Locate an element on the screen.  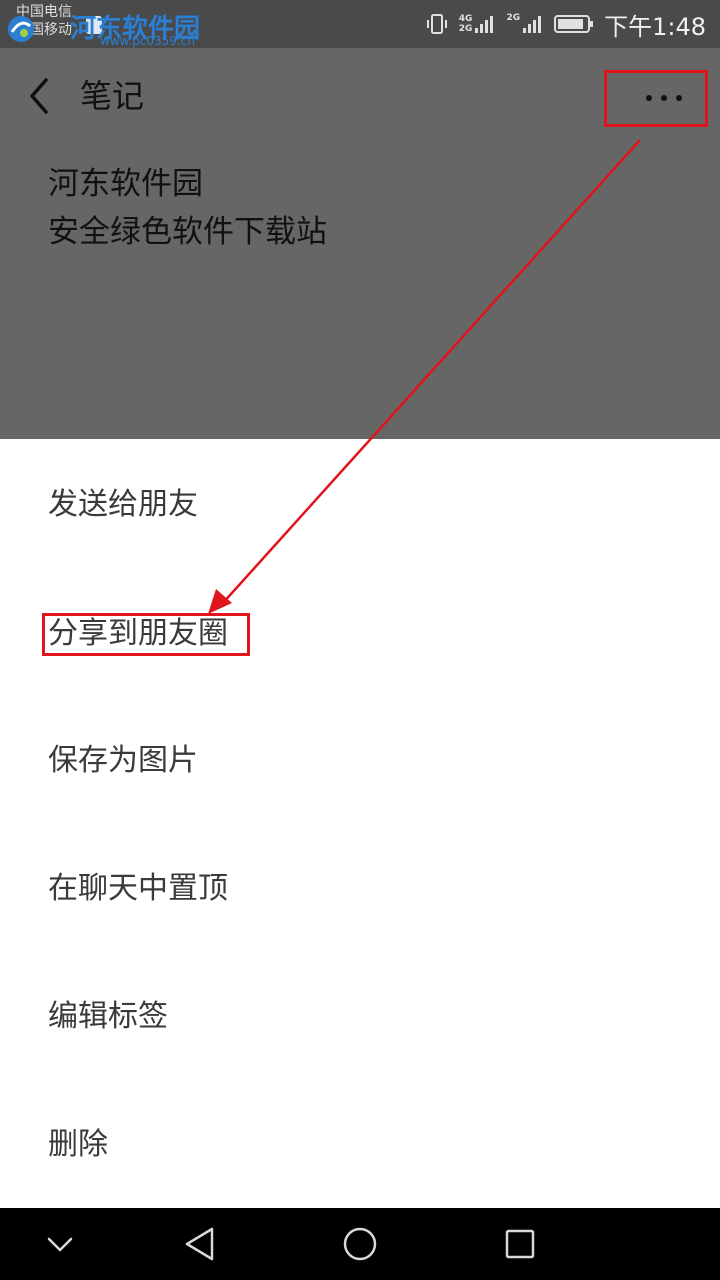
menu-item-label: 在聊天中置顶 is located at coordinates (138, 888).